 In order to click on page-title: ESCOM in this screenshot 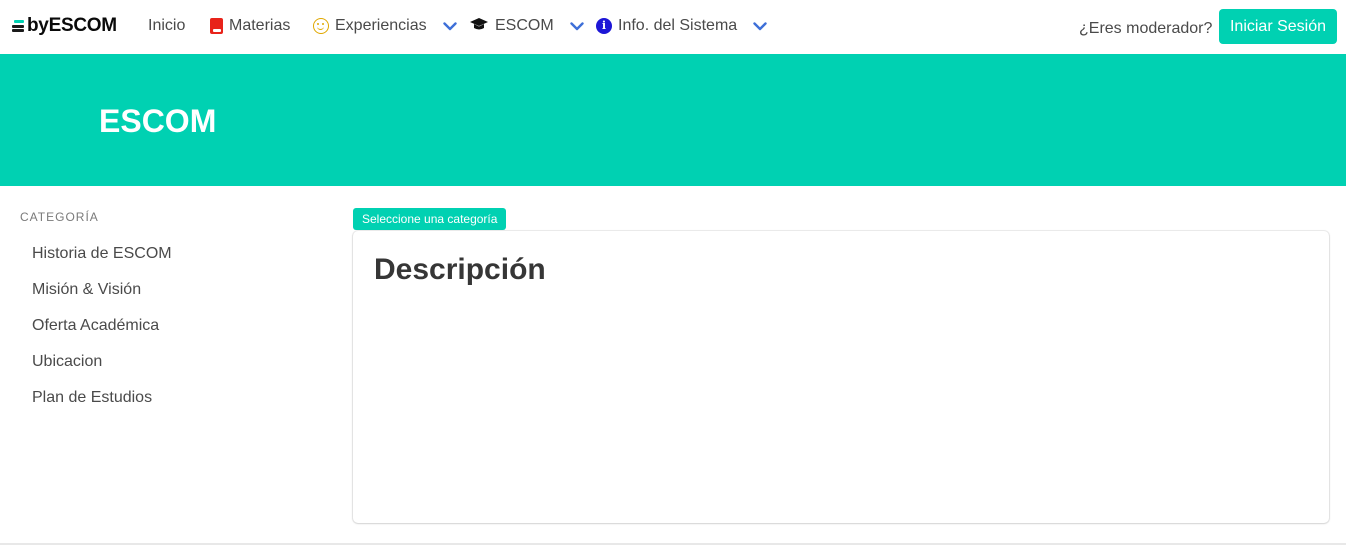, I will do `click(158, 121)`.